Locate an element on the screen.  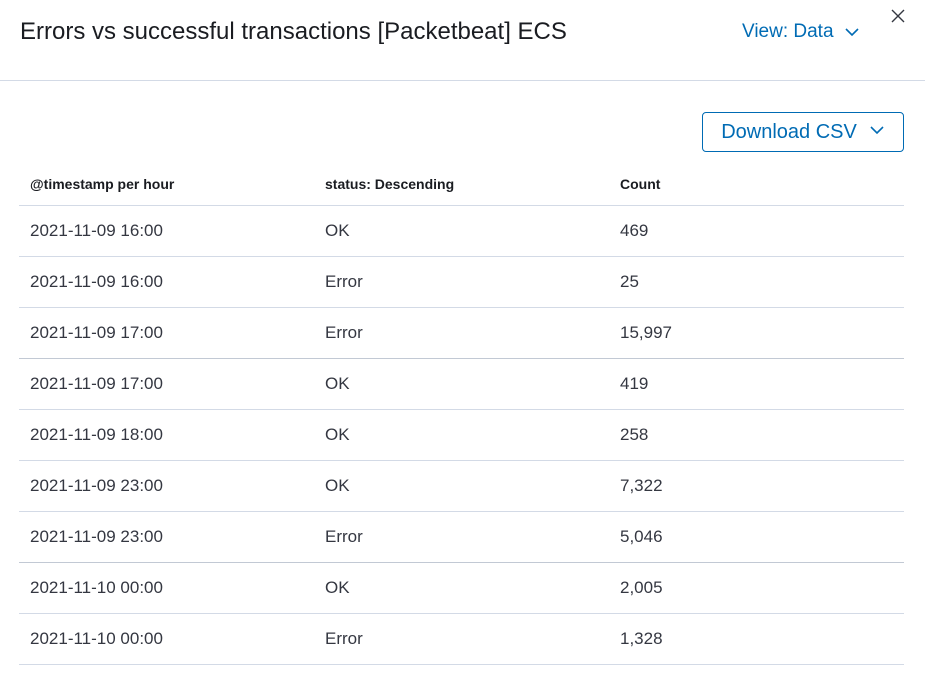
close-button is located at coordinates (898, 18).